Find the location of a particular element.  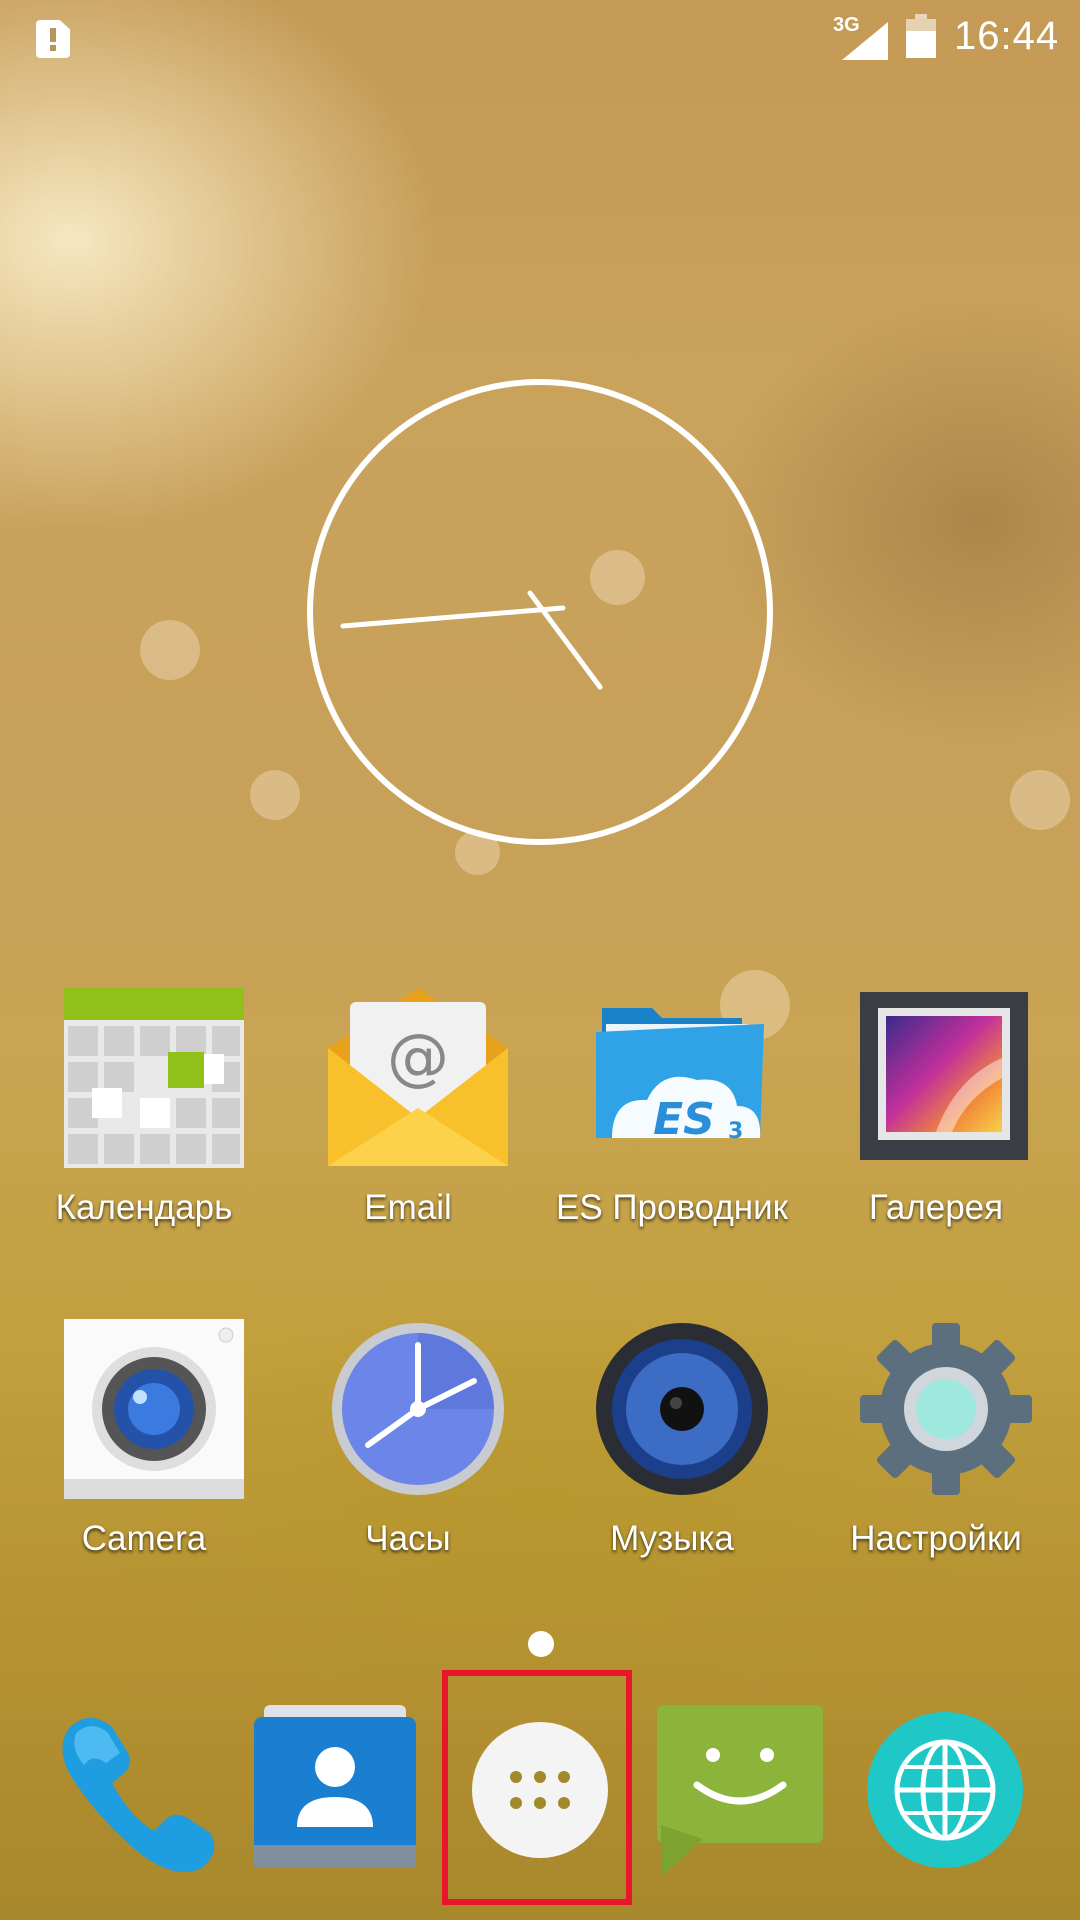

network-type: 3G is located at coordinates (846, 25).